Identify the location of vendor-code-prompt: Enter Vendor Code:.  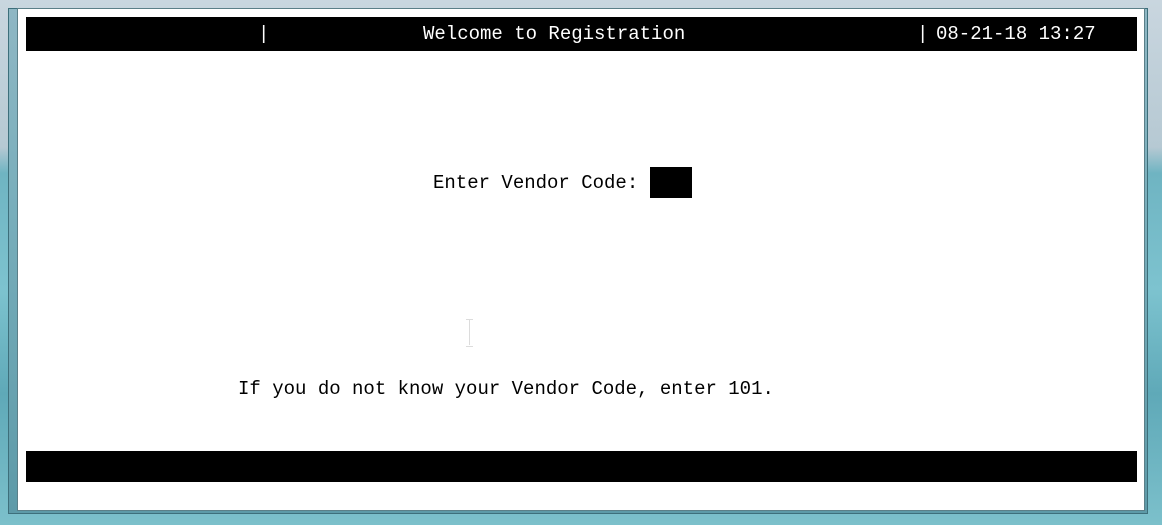
(563, 182).